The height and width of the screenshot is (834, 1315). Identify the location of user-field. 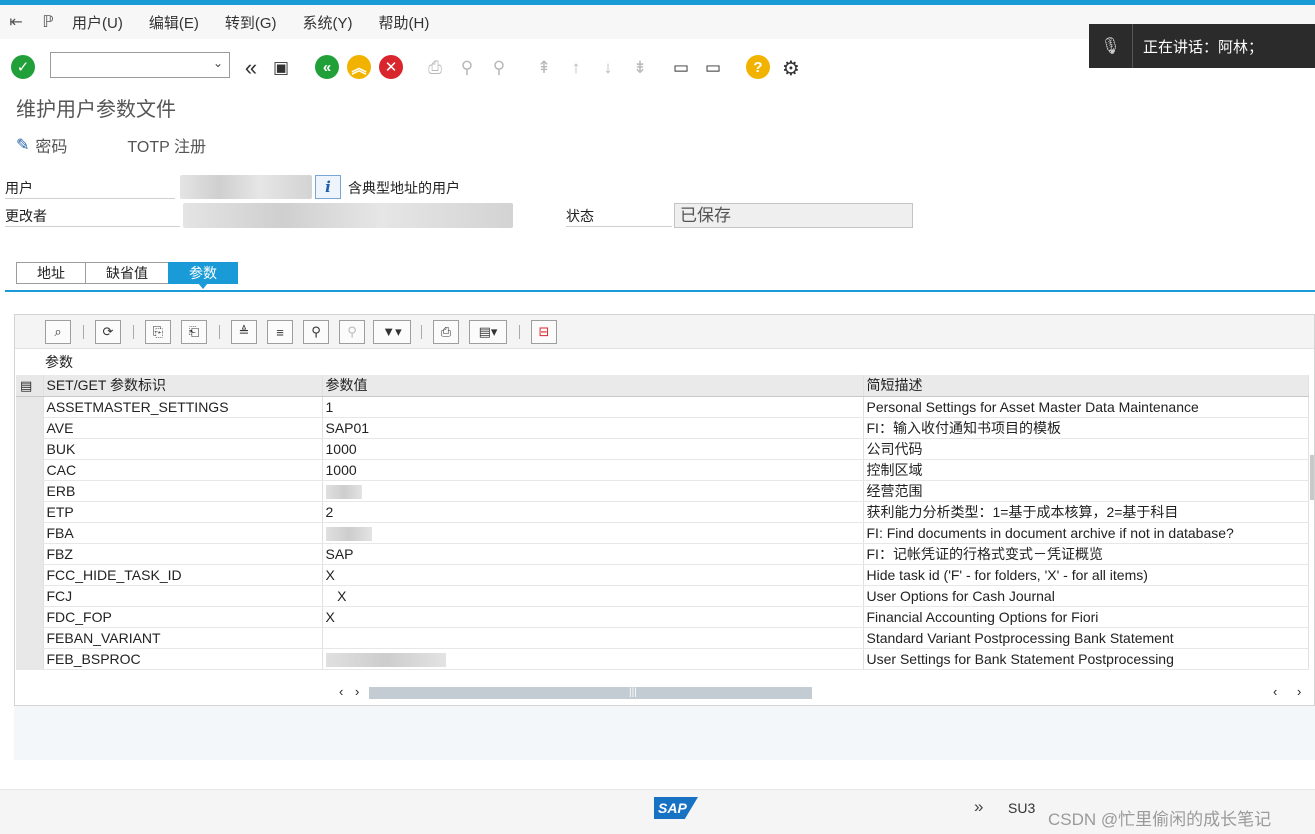
(246, 187).